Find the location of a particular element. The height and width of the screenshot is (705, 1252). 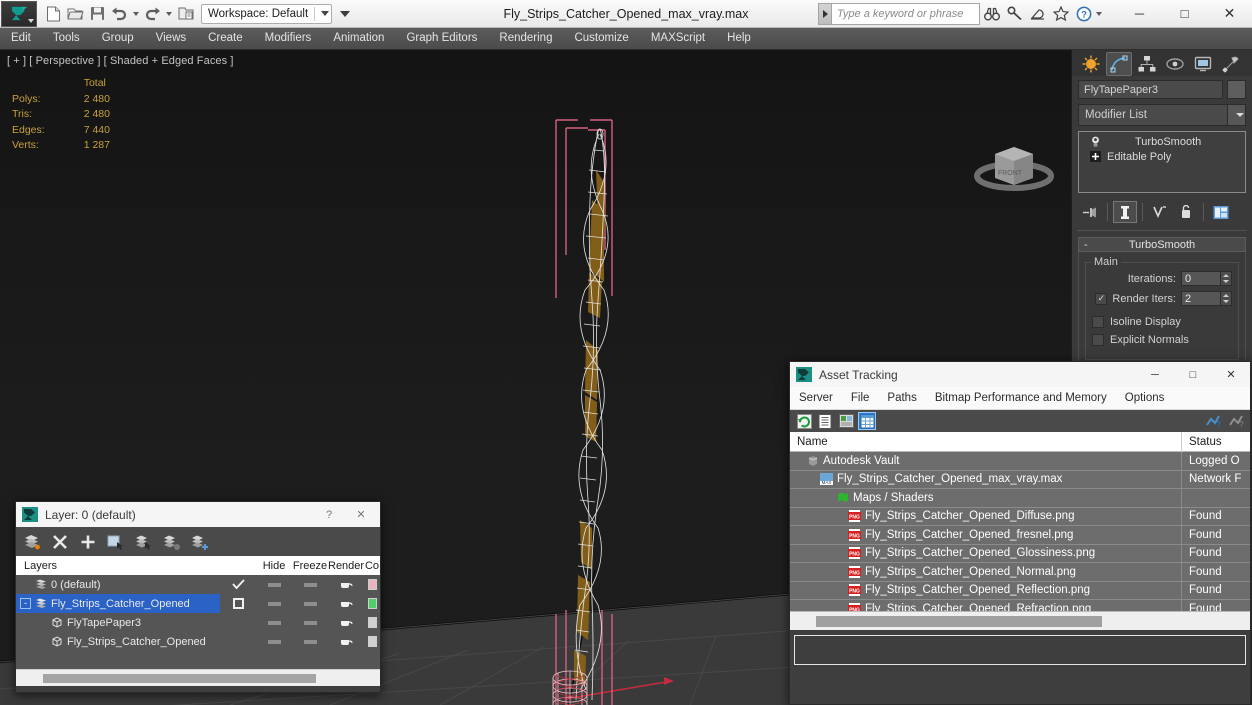

list-item: Fly_Strips_Catcher_Opened is located at coordinates (198, 641).